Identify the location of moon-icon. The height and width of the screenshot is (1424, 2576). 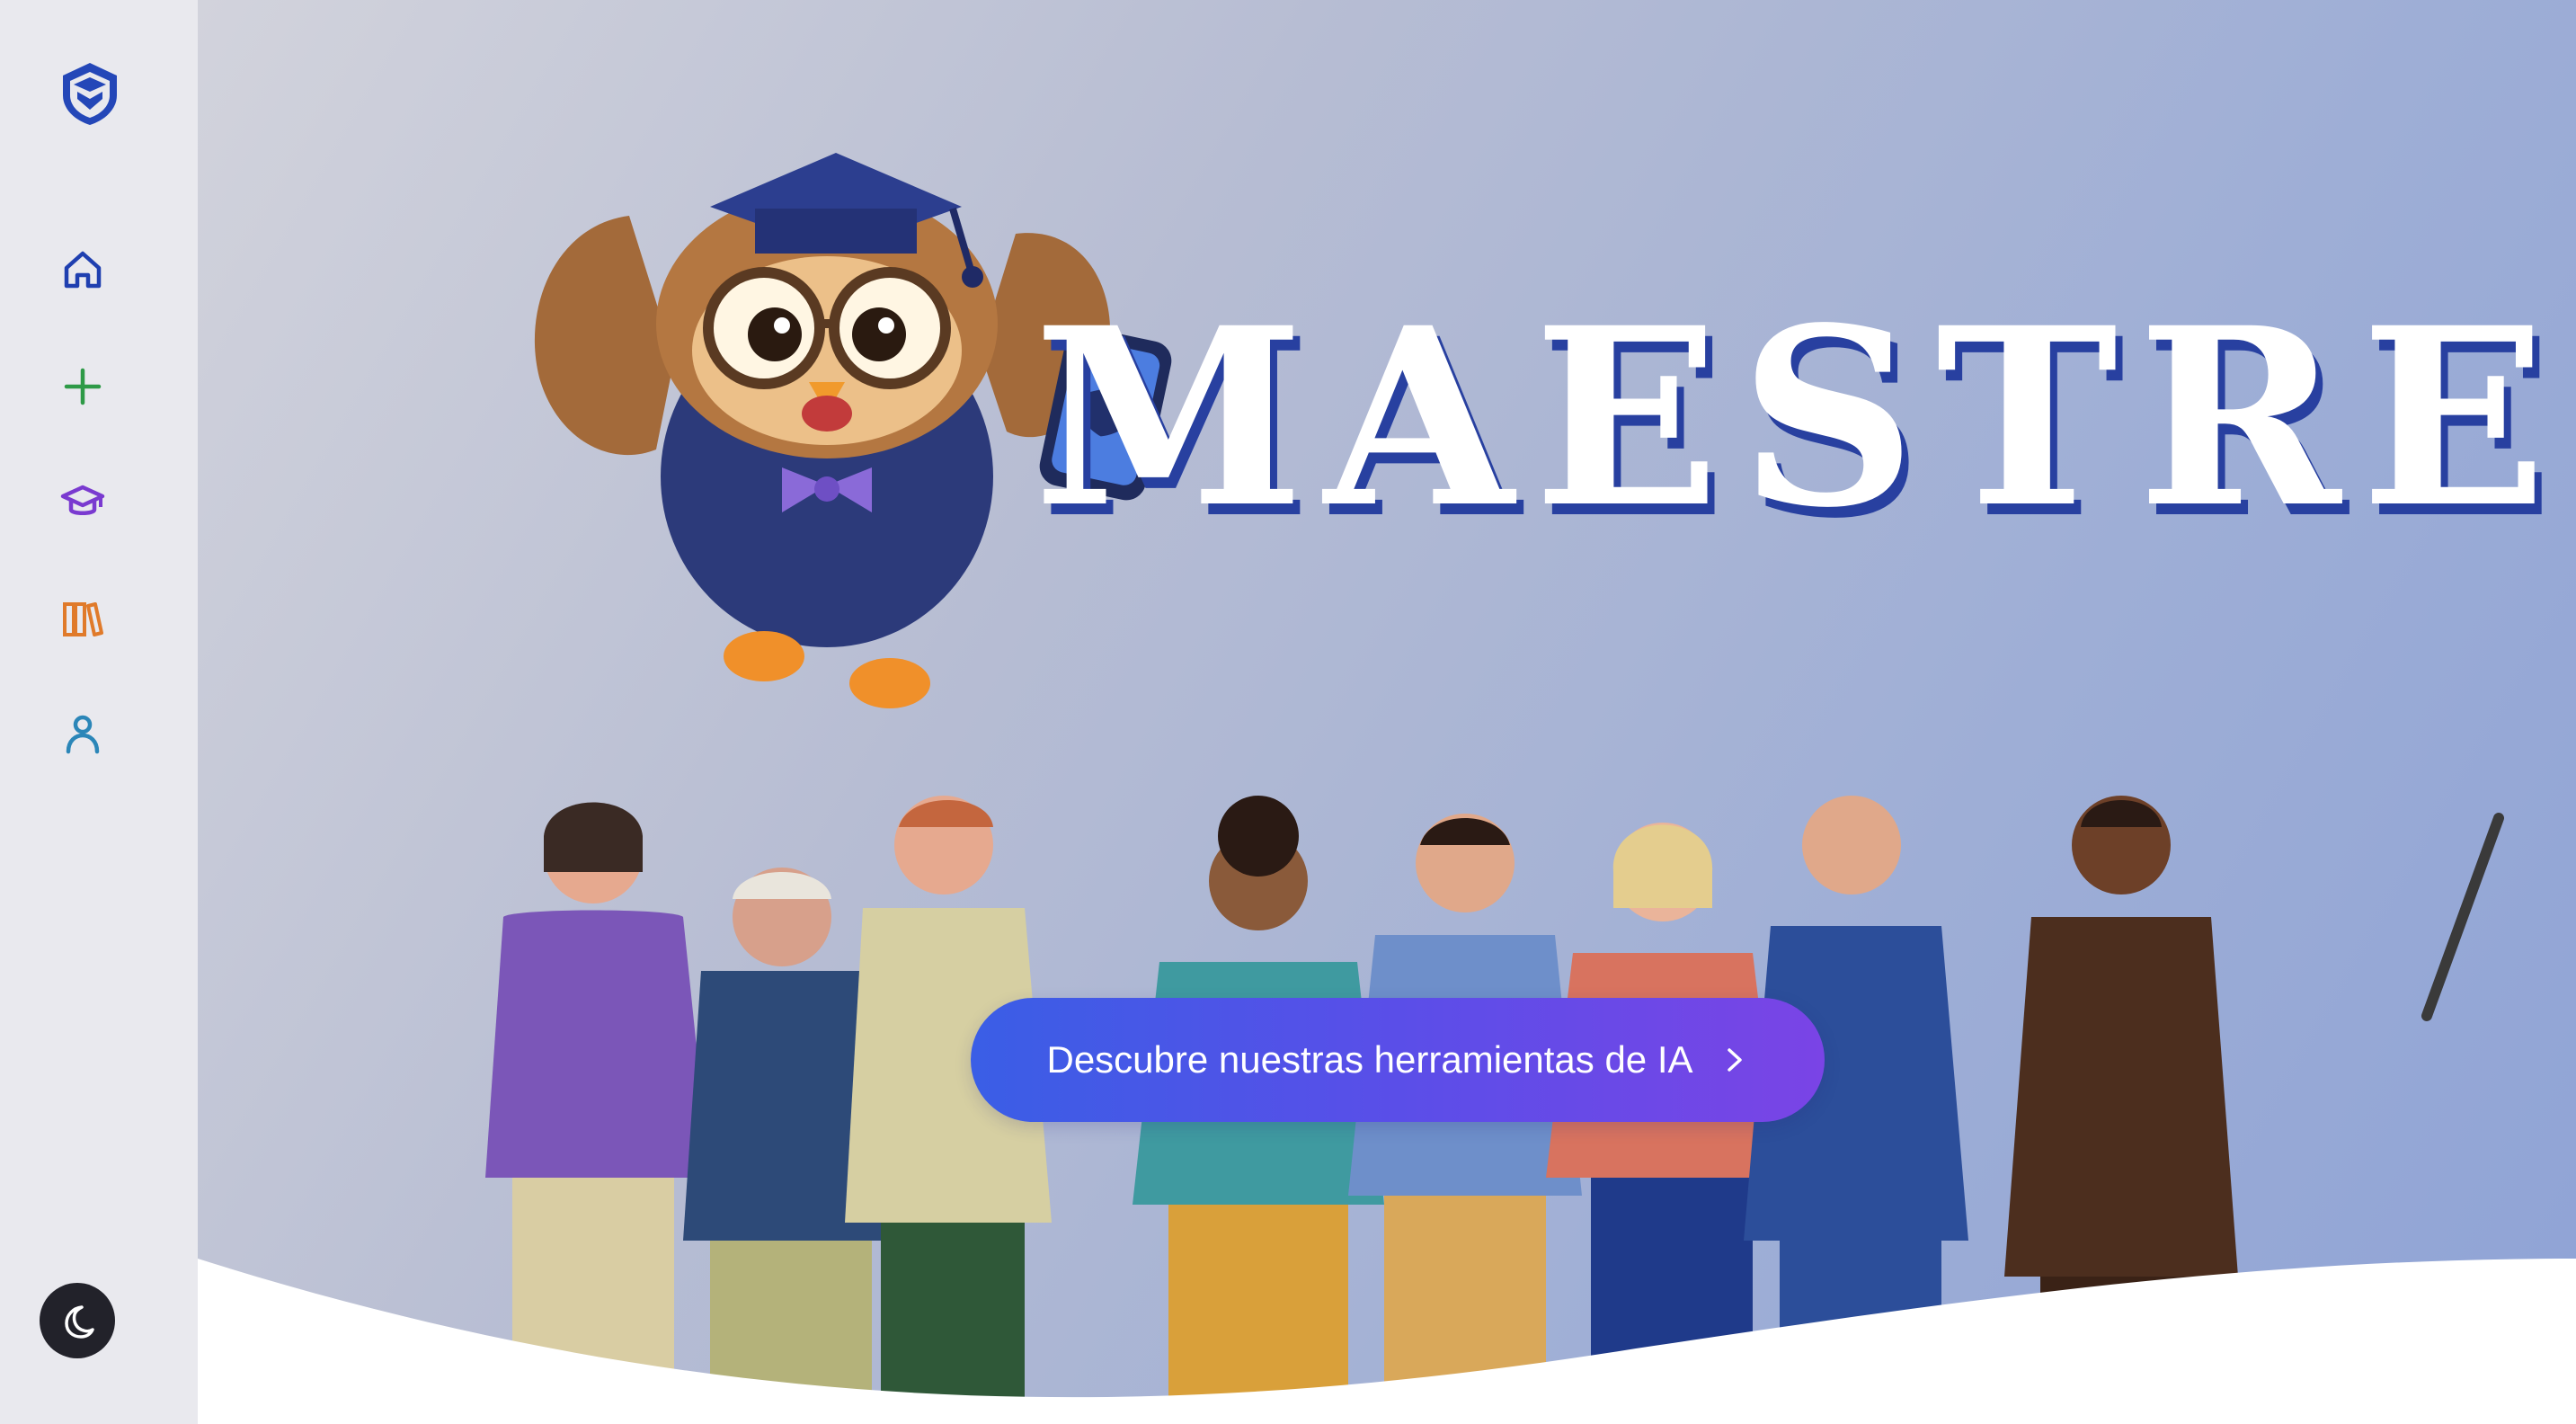
(79, 1322).